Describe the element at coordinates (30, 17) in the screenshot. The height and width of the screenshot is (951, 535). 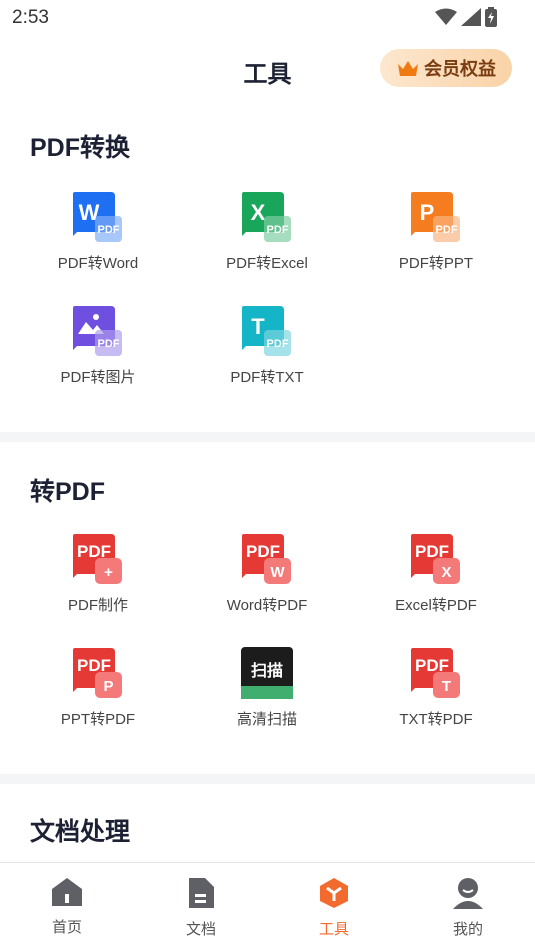
I see `status-time: 2:53` at that location.